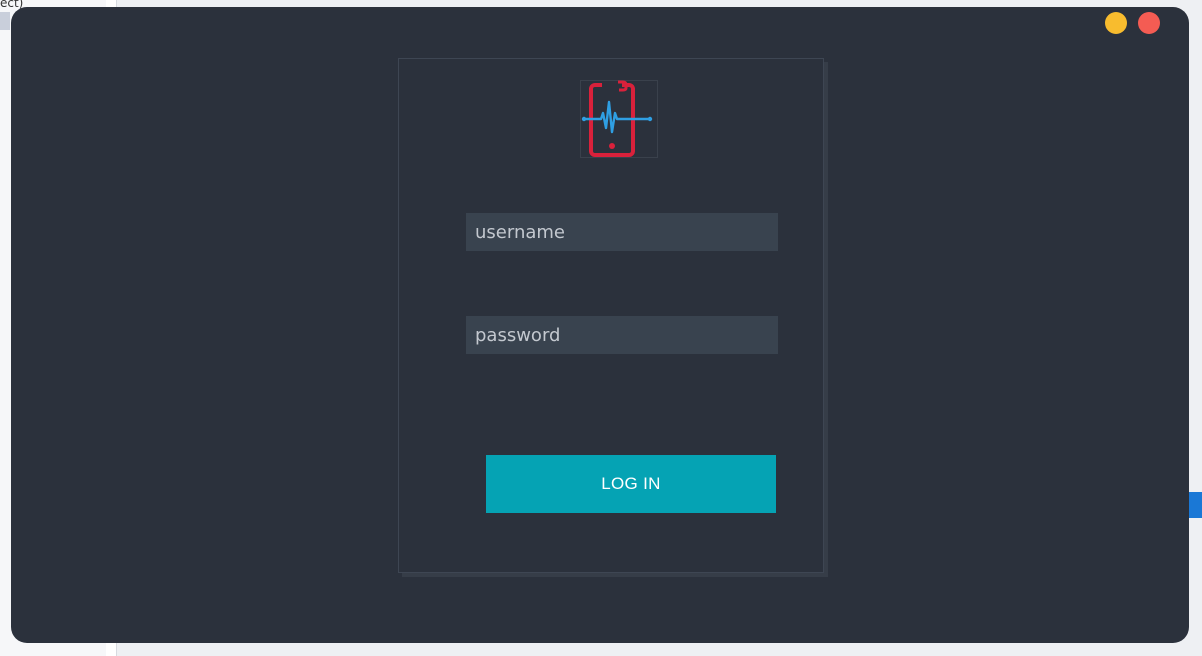  I want to click on close-button, so click(1149, 23).